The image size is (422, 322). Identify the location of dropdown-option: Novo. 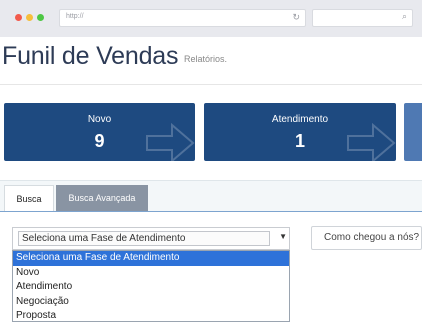
(151, 273).